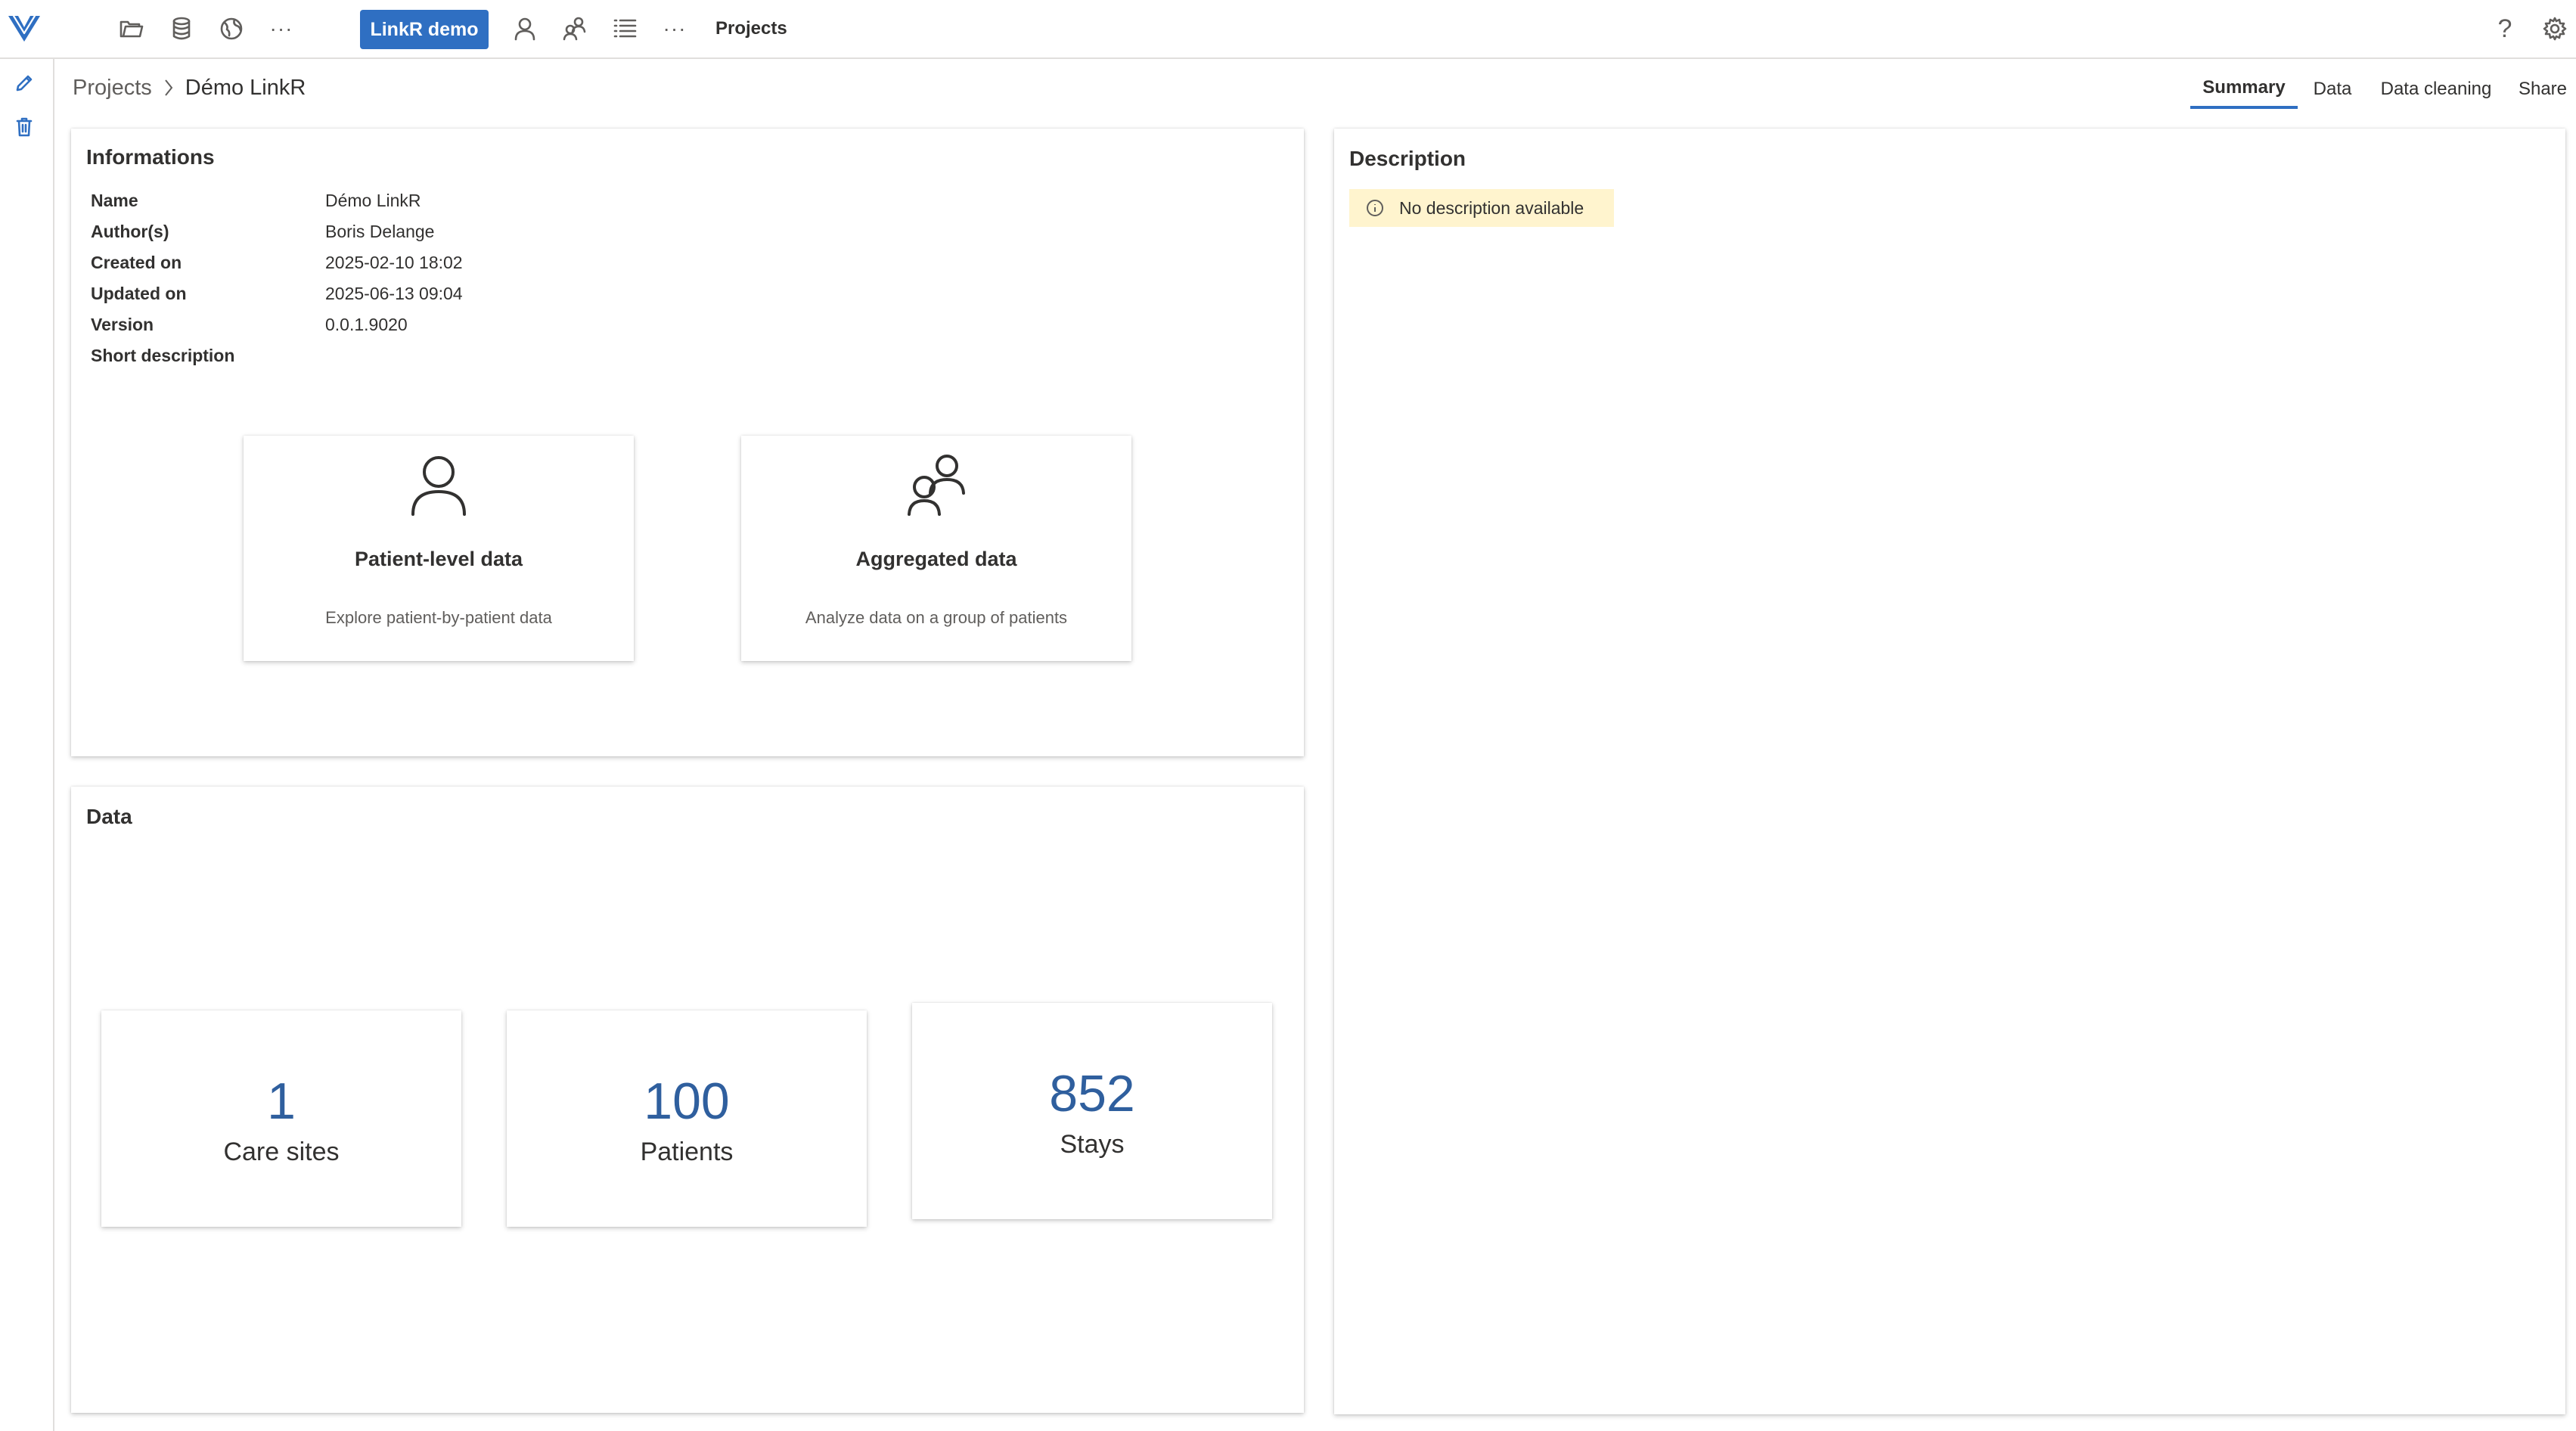 This screenshot has width=2576, height=1431. I want to click on description-title: Description, so click(1407, 158).